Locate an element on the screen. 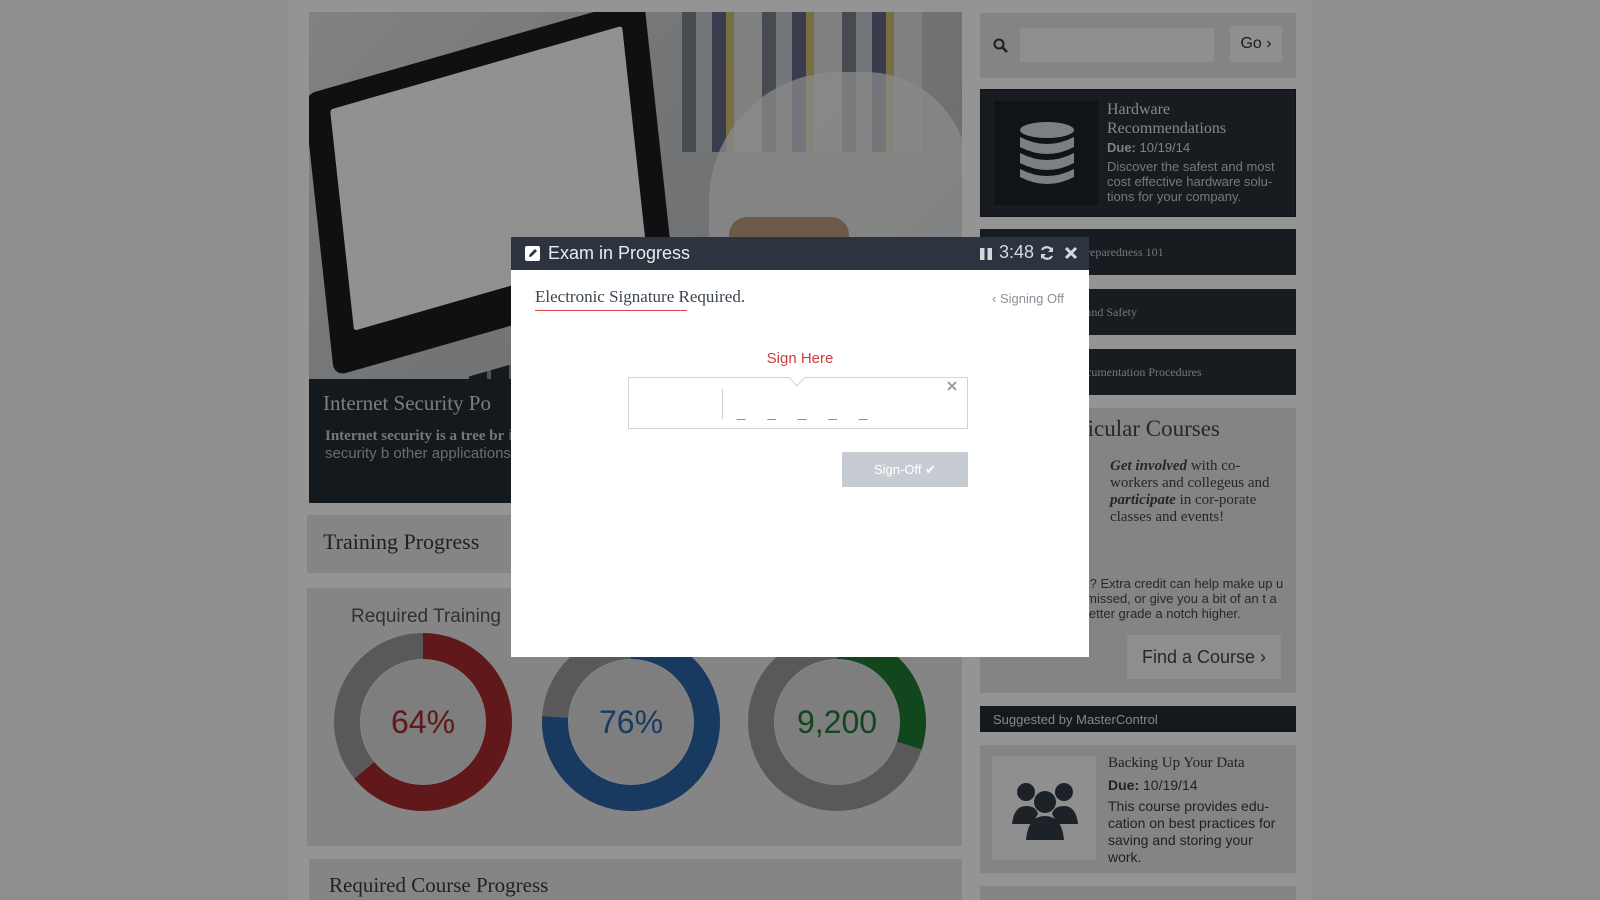 This screenshot has width=1600, height=900. signature-title: Electronic Signature Required. is located at coordinates (640, 297).